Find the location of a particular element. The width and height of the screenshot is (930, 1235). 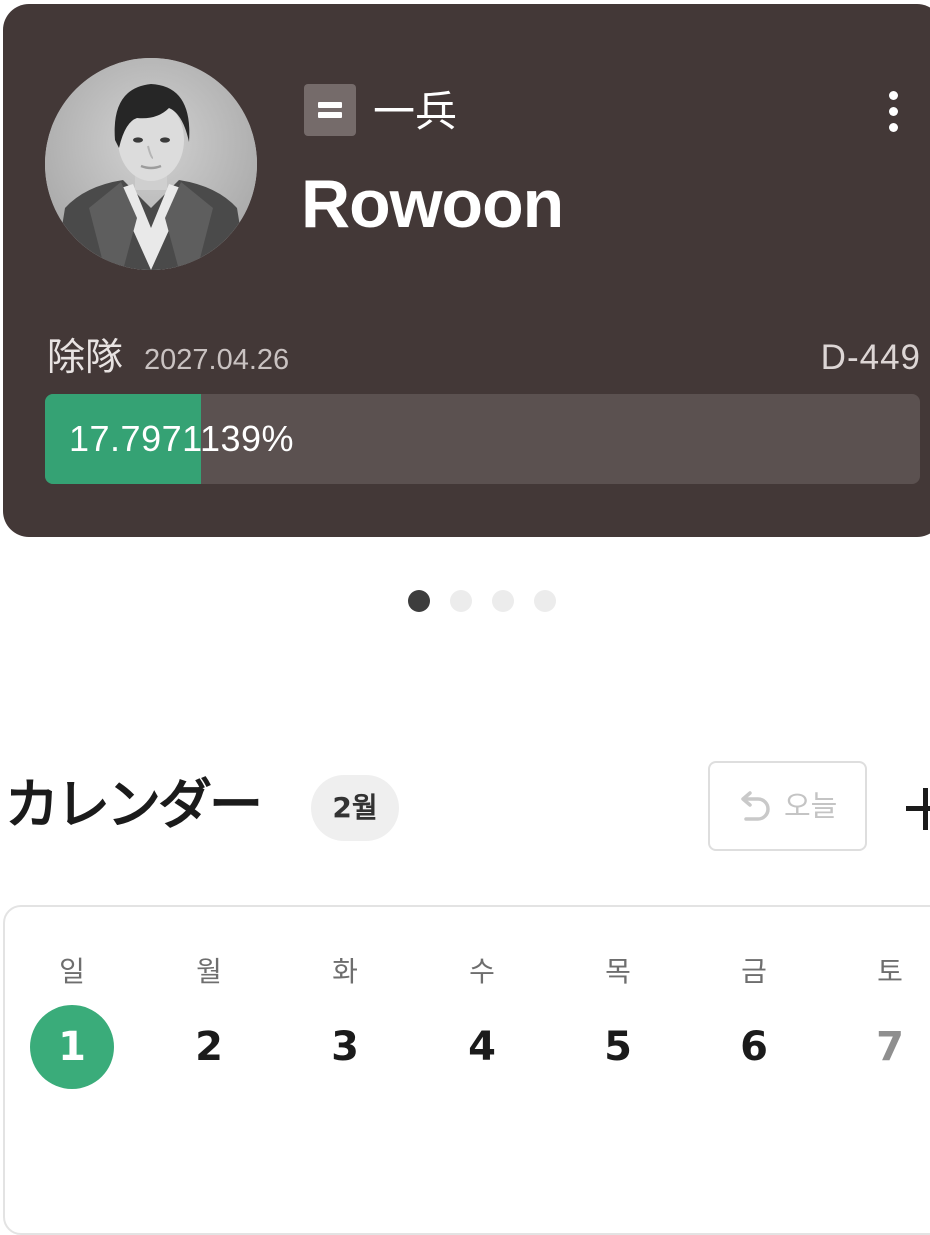

day-number: 2 is located at coordinates (209, 1047).